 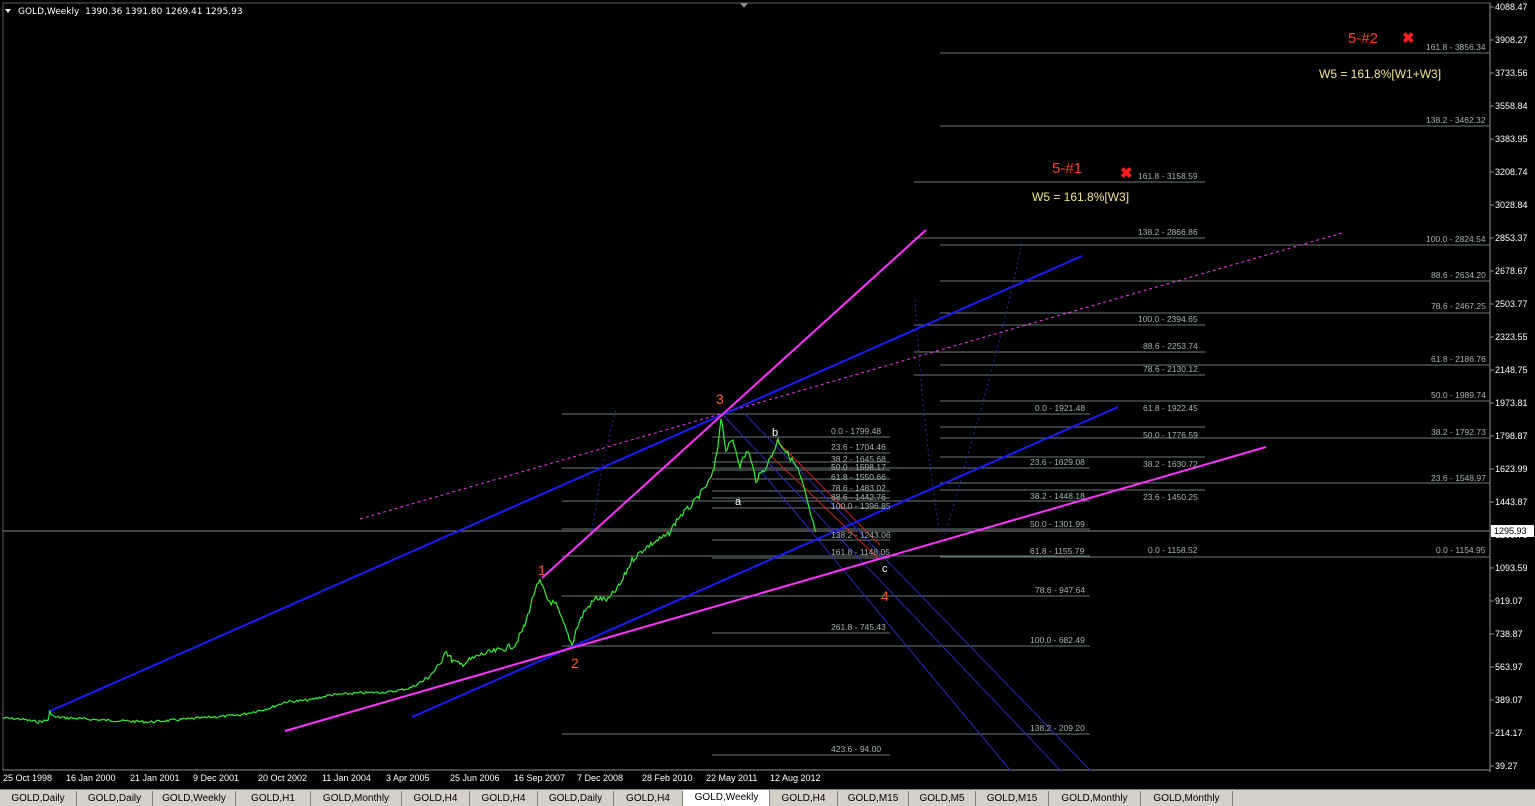 I want to click on price-axis-label: 738.87, so click(x=1509, y=634).